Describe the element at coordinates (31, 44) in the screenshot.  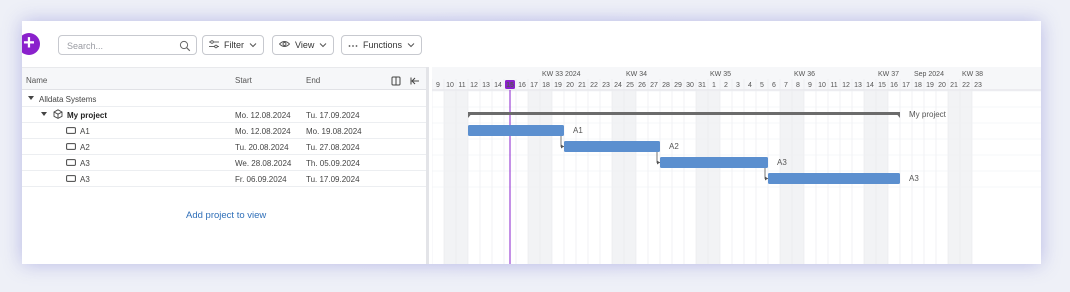
I see `add-button: +` at that location.